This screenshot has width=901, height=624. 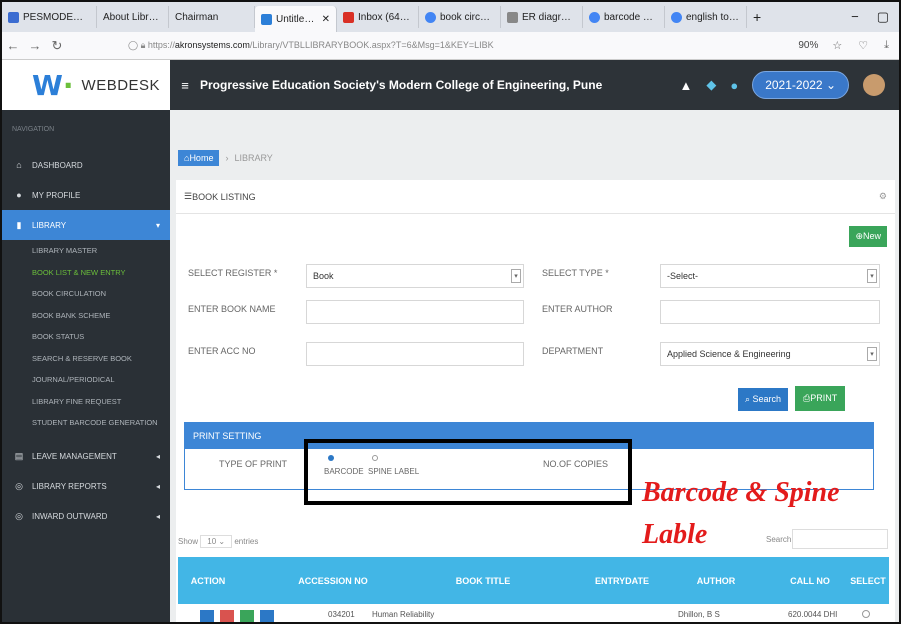 What do you see at coordinates (883, 17) in the screenshot?
I see `maximize-icon: ▢` at bounding box center [883, 17].